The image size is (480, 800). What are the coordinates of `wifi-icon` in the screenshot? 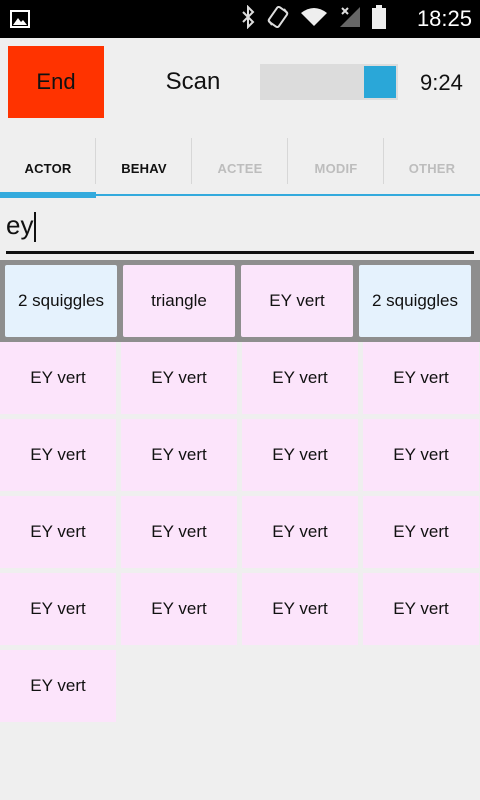 It's located at (314, 19).